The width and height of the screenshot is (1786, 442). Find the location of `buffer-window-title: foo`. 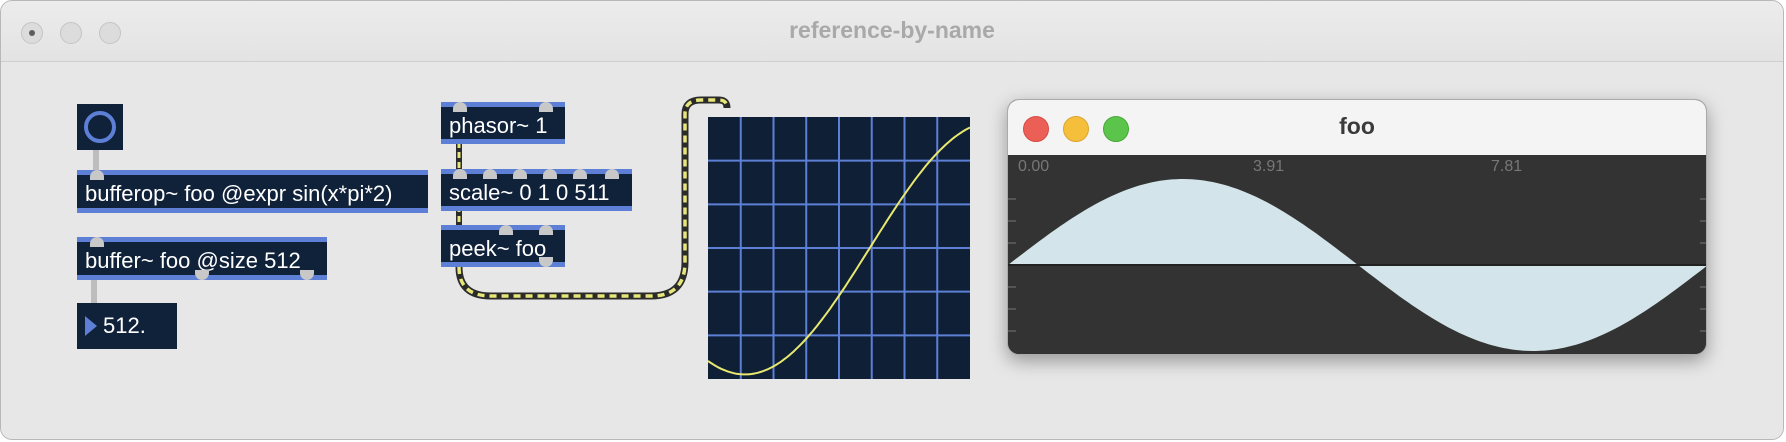

buffer-window-title: foo is located at coordinates (1357, 126).